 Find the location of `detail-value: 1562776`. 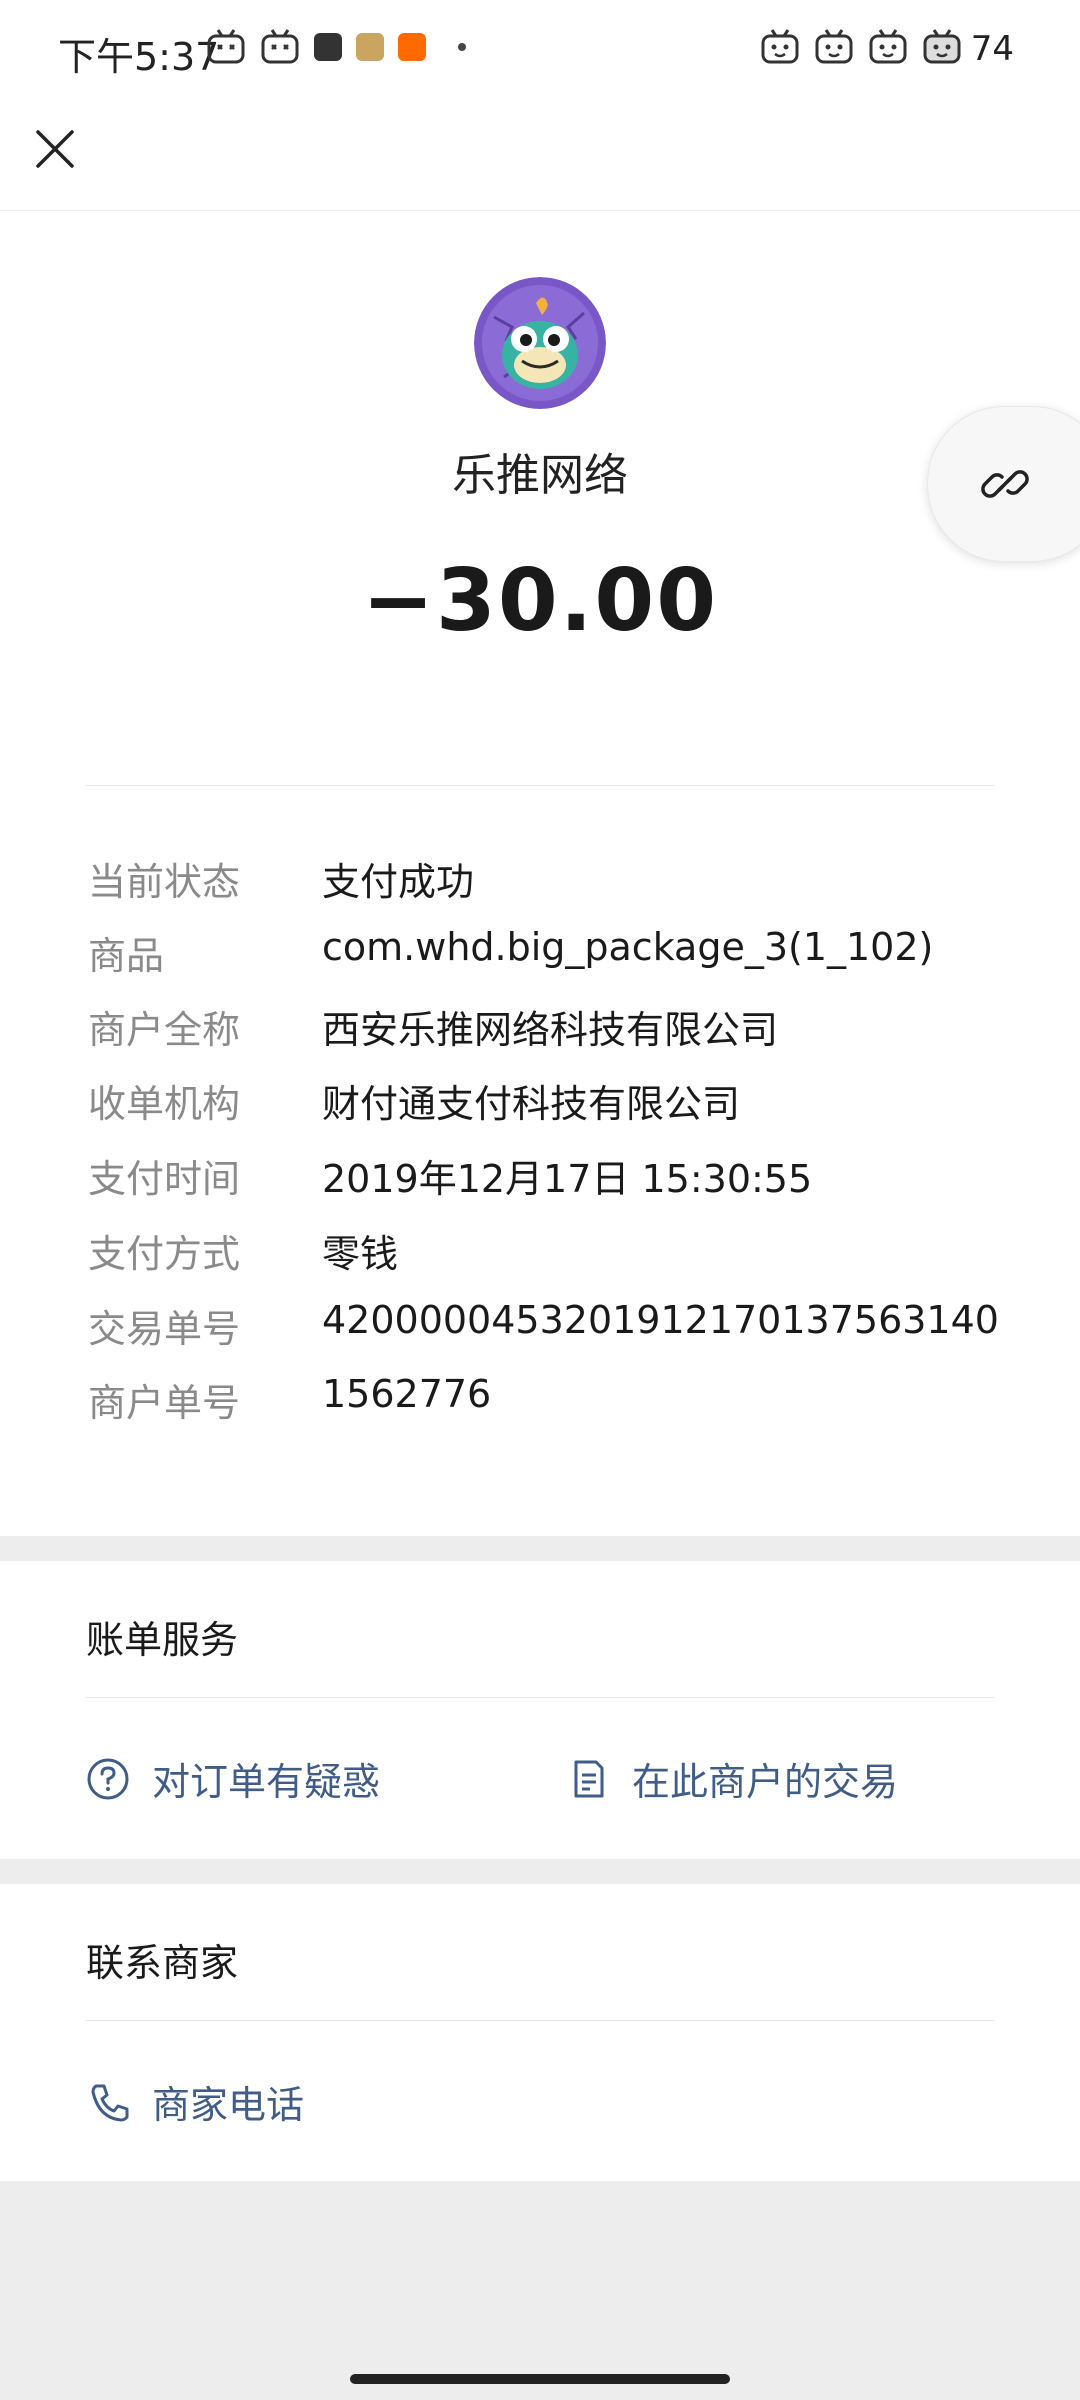

detail-value: 1562776 is located at coordinates (406, 1394).